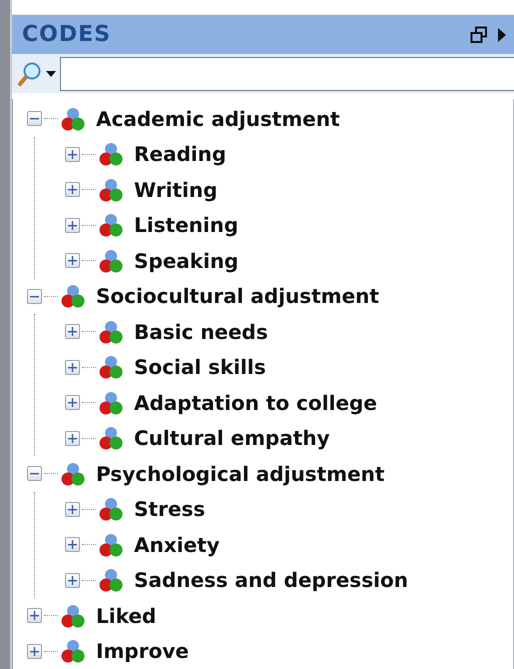  I want to click on arrow-right-icon, so click(502, 35).